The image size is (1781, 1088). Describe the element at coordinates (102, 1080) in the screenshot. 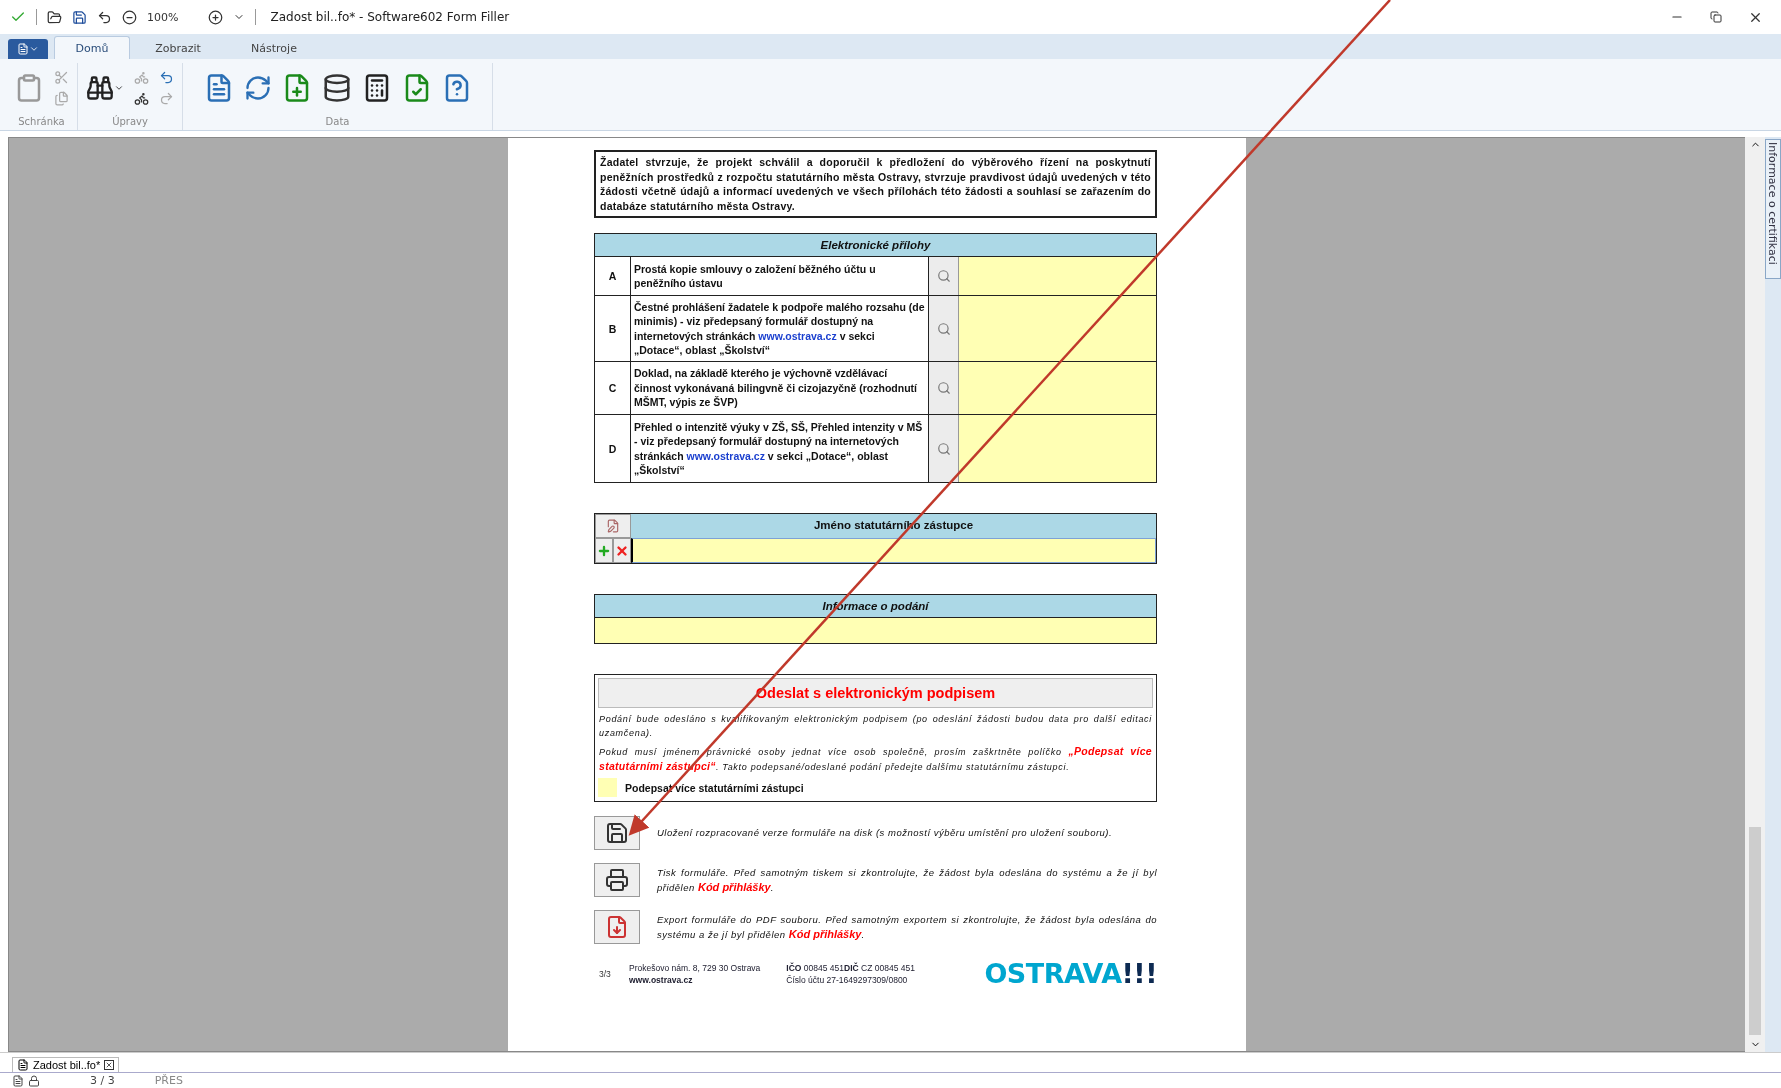

I see `page-counter: 3 / 3` at that location.